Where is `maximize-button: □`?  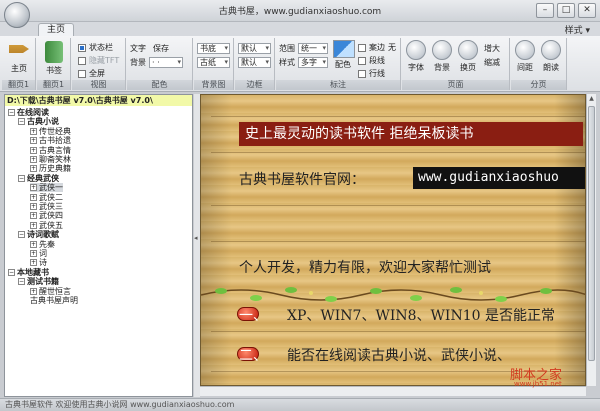
maximize-button: □ is located at coordinates (566, 10).